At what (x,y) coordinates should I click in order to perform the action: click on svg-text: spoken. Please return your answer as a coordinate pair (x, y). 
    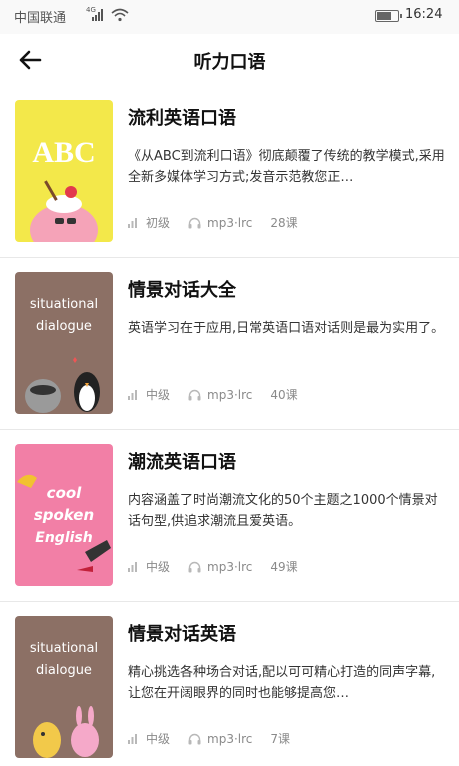
    Looking at the image, I should click on (64, 515).